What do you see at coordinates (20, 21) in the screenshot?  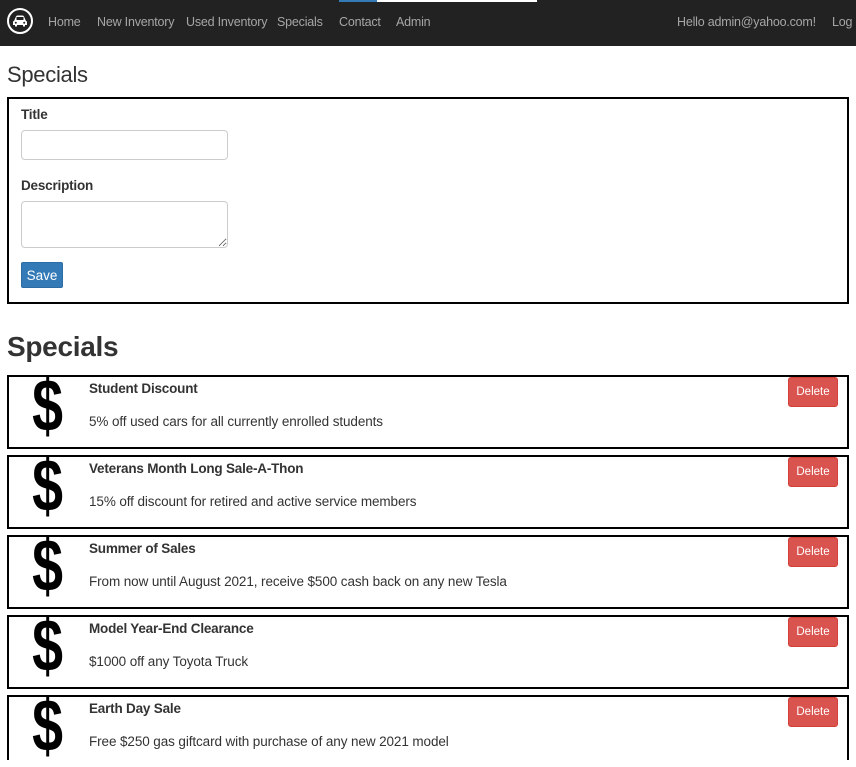 I see `car-icon` at bounding box center [20, 21].